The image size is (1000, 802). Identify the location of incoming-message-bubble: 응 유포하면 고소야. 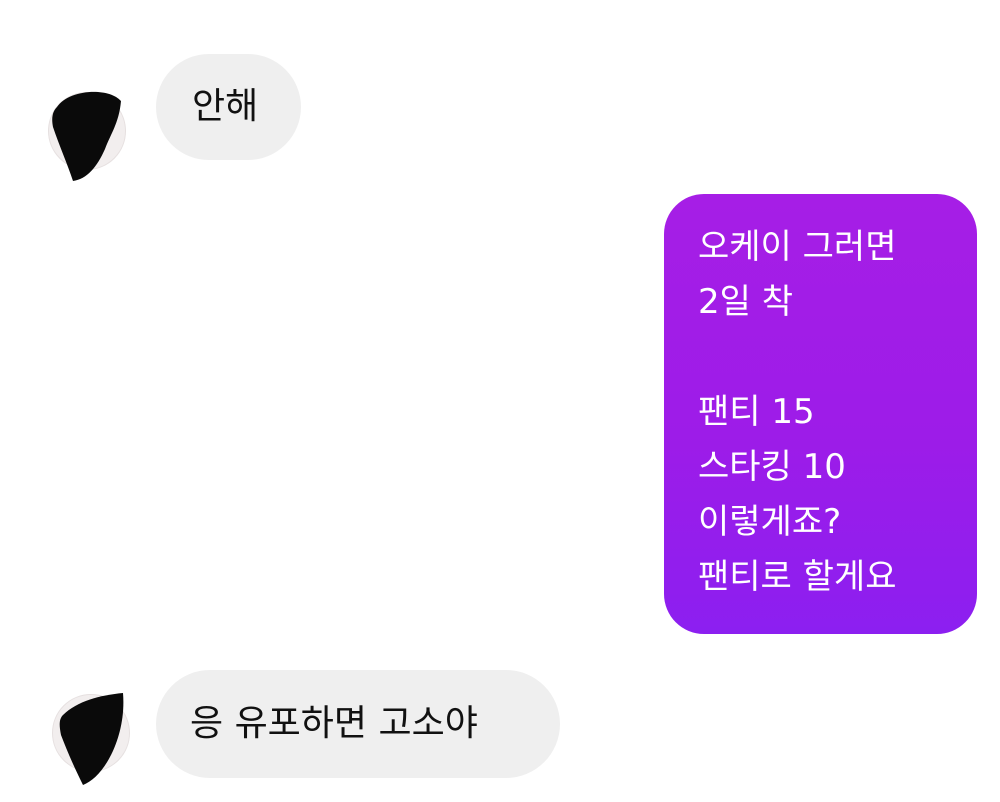
(358, 724).